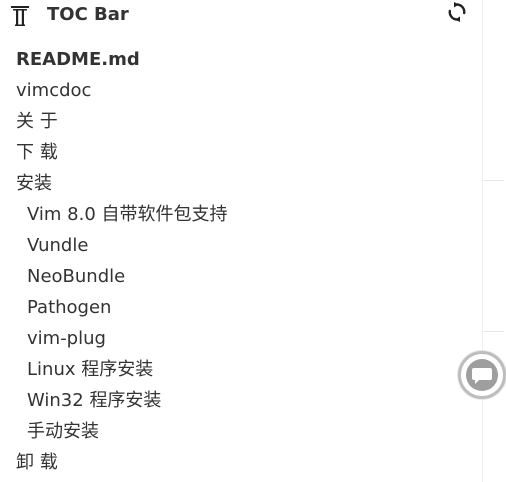 This screenshot has width=506, height=482. I want to click on toc-item: NeoBundle, so click(240, 276).